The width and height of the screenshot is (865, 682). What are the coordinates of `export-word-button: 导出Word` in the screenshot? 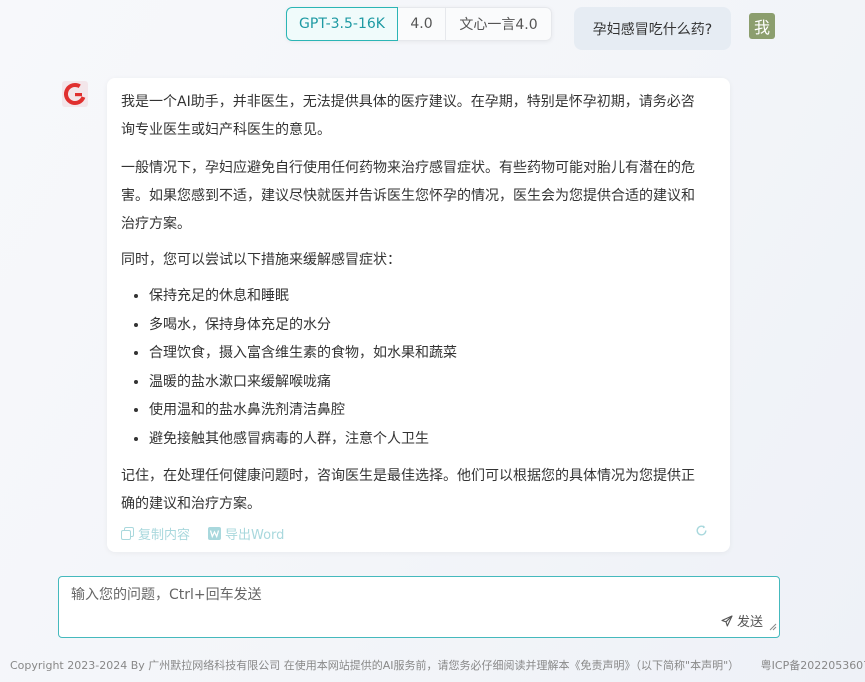 It's located at (246, 533).